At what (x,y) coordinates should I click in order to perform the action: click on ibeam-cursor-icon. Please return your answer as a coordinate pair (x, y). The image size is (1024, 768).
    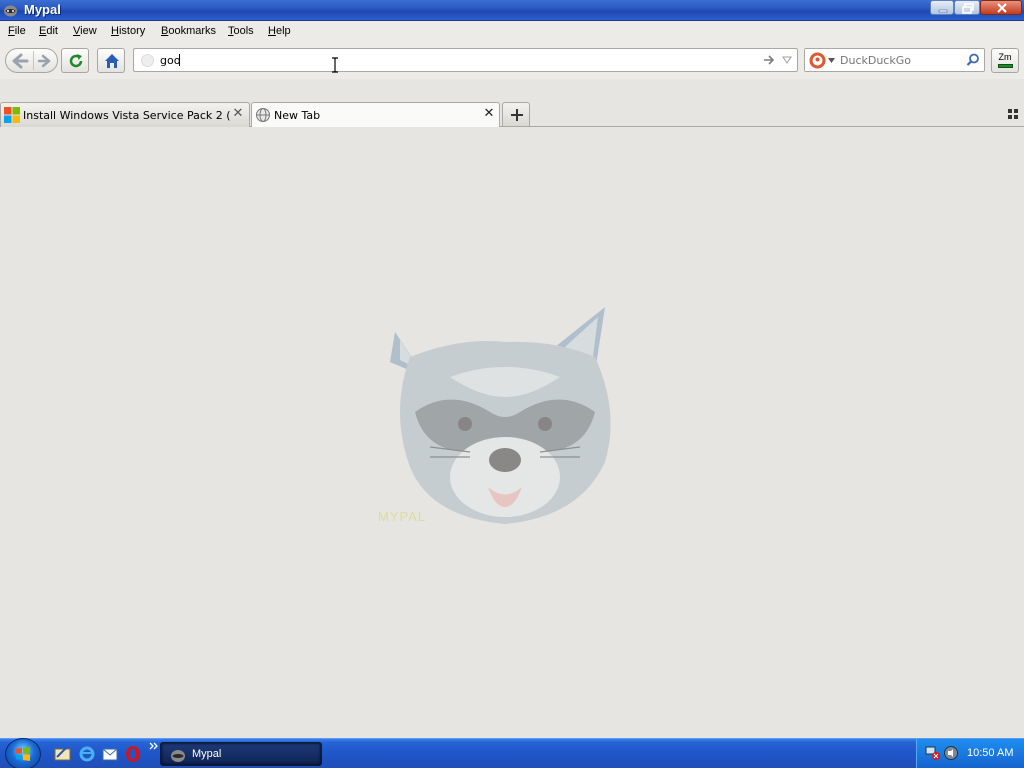
    Looking at the image, I should click on (335, 65).